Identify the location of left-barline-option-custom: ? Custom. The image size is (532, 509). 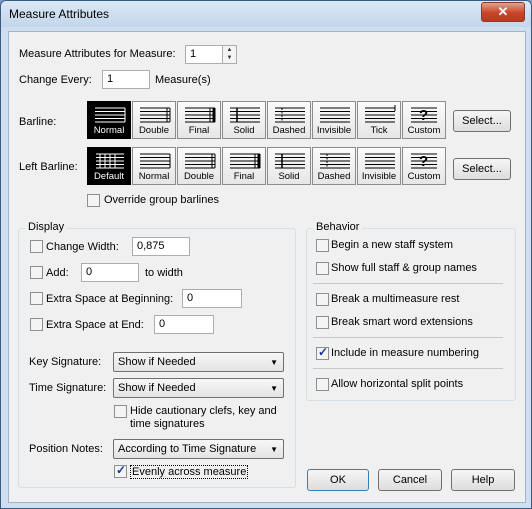
(424, 166).